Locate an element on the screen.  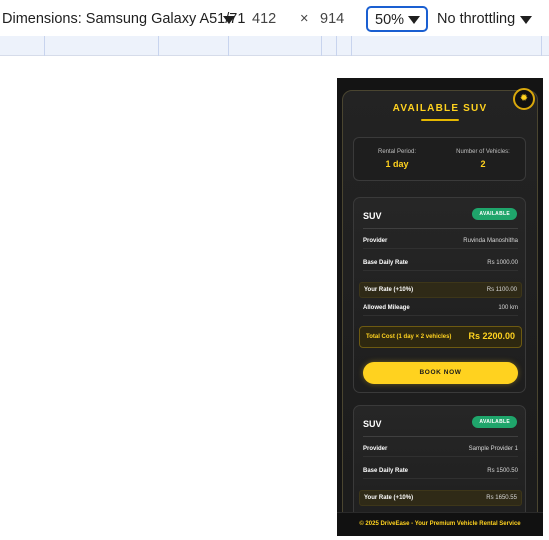
book-now-button: BOOK NOW is located at coordinates (440, 373).